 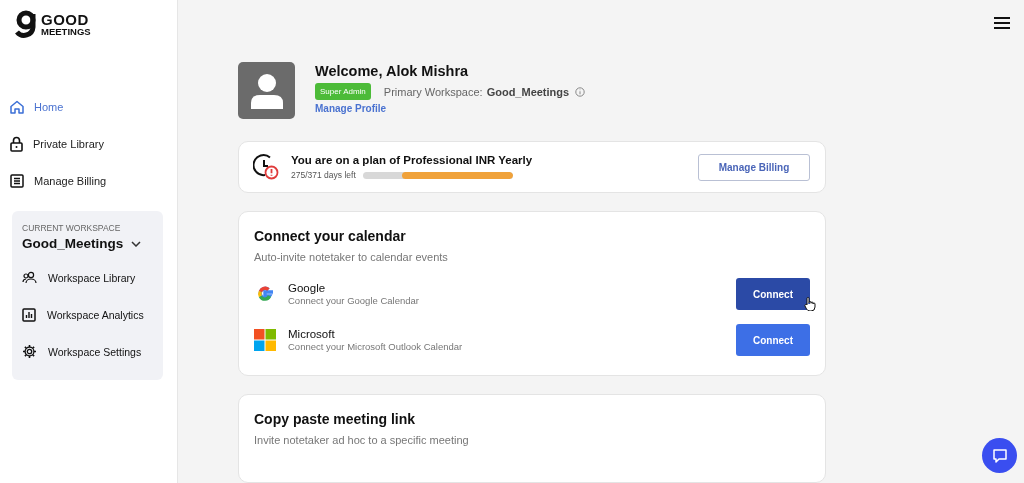 I want to click on lock-icon, so click(x=16, y=143).